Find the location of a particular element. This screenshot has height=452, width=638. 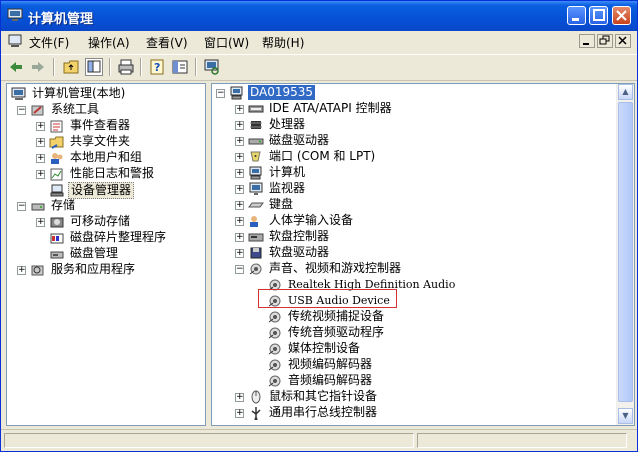

tree-node: + 服务和应用程序 is located at coordinates (104, 270).